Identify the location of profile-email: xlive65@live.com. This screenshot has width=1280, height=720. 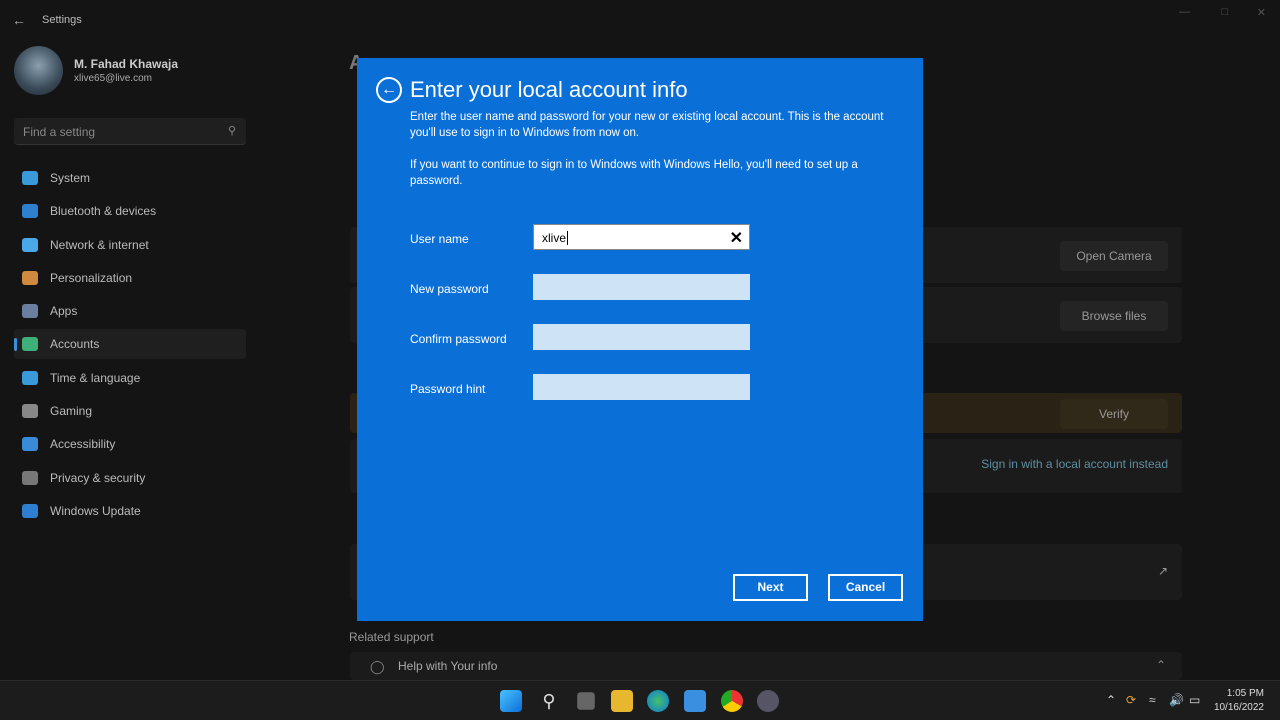
(113, 78).